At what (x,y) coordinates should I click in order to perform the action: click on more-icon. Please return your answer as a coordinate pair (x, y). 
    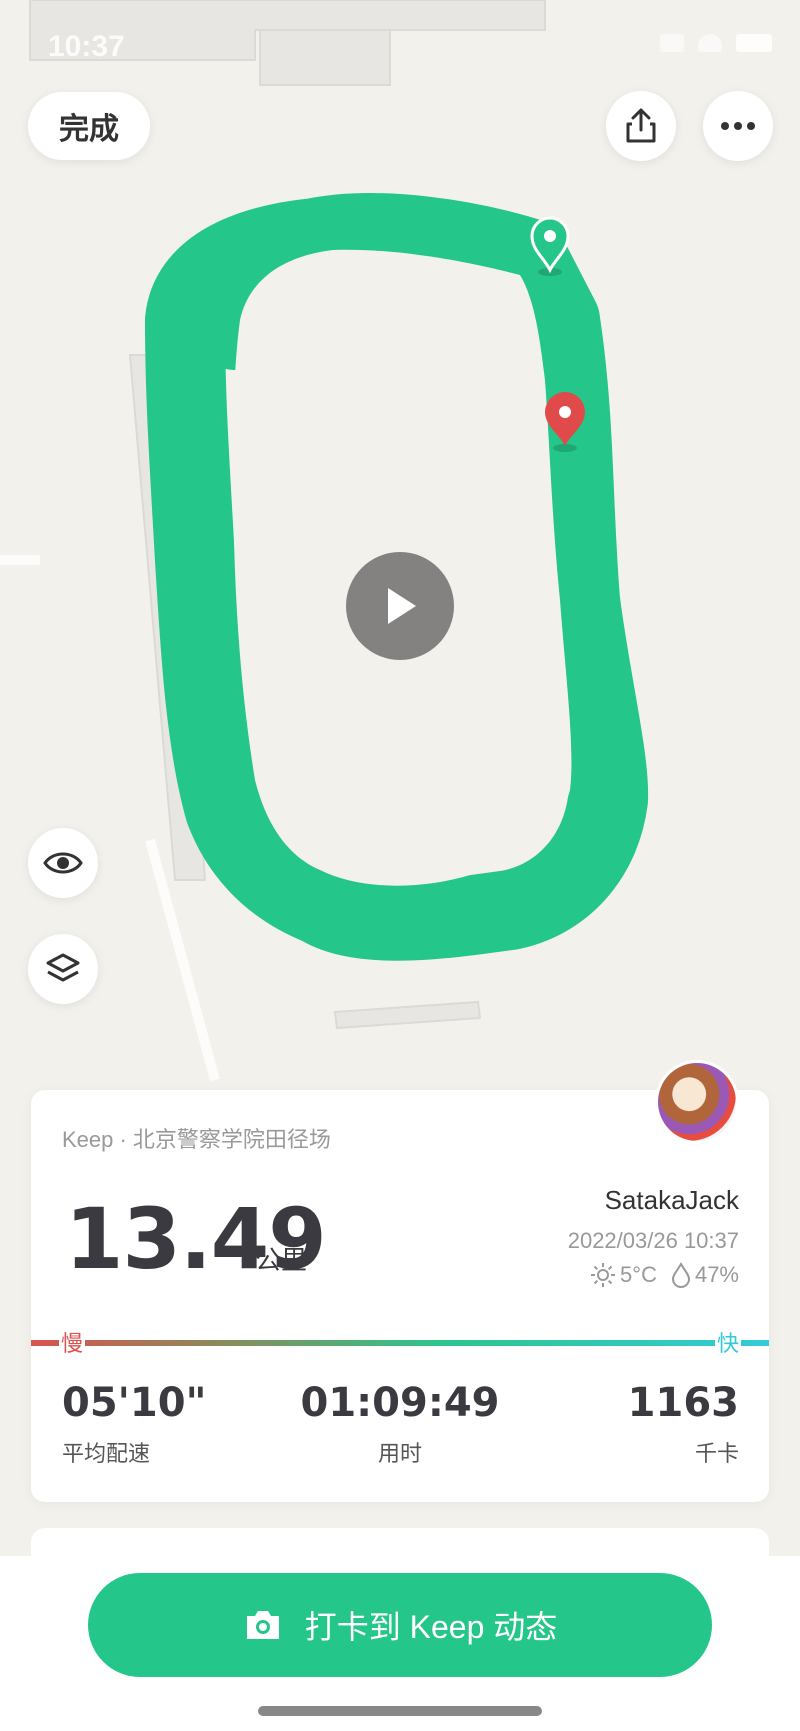
    Looking at the image, I should click on (738, 126).